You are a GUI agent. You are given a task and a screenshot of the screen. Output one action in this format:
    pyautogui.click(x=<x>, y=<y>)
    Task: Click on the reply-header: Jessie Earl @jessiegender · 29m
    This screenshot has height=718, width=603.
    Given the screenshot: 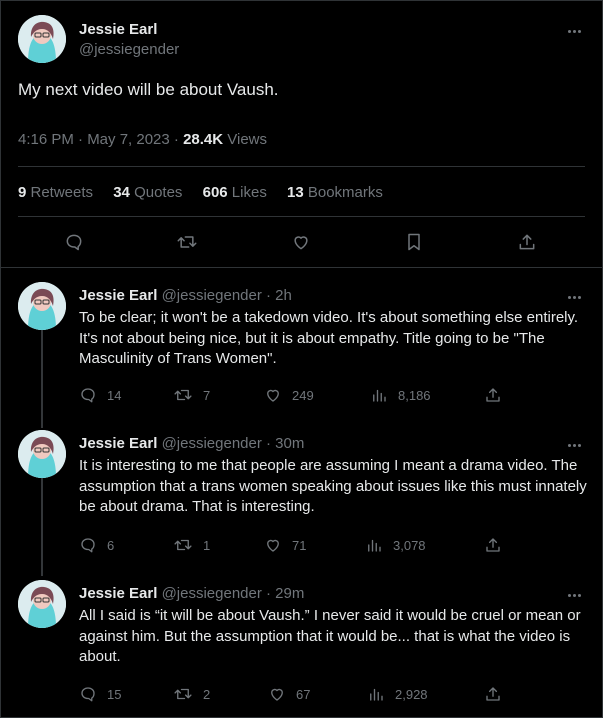 What is the action you would take?
    pyautogui.click(x=191, y=593)
    